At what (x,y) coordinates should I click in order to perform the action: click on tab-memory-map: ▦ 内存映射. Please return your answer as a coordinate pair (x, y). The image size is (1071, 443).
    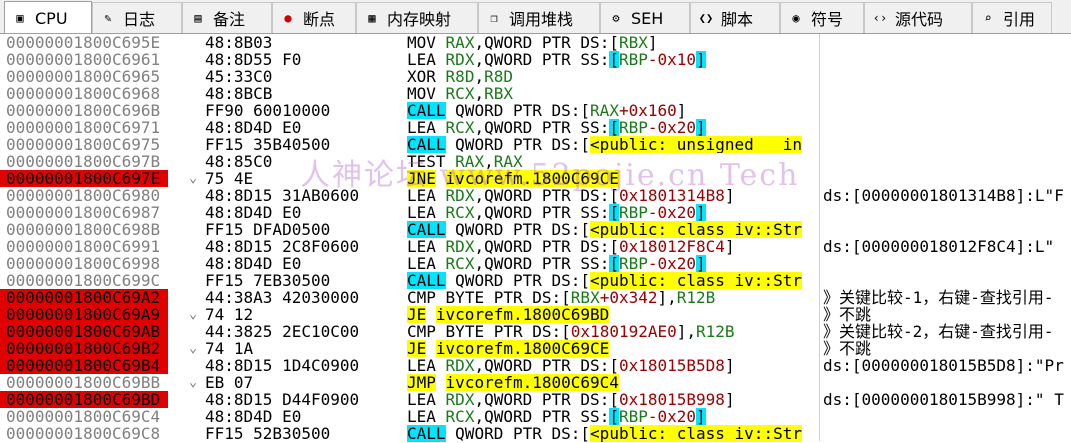
    Looking at the image, I should click on (417, 17).